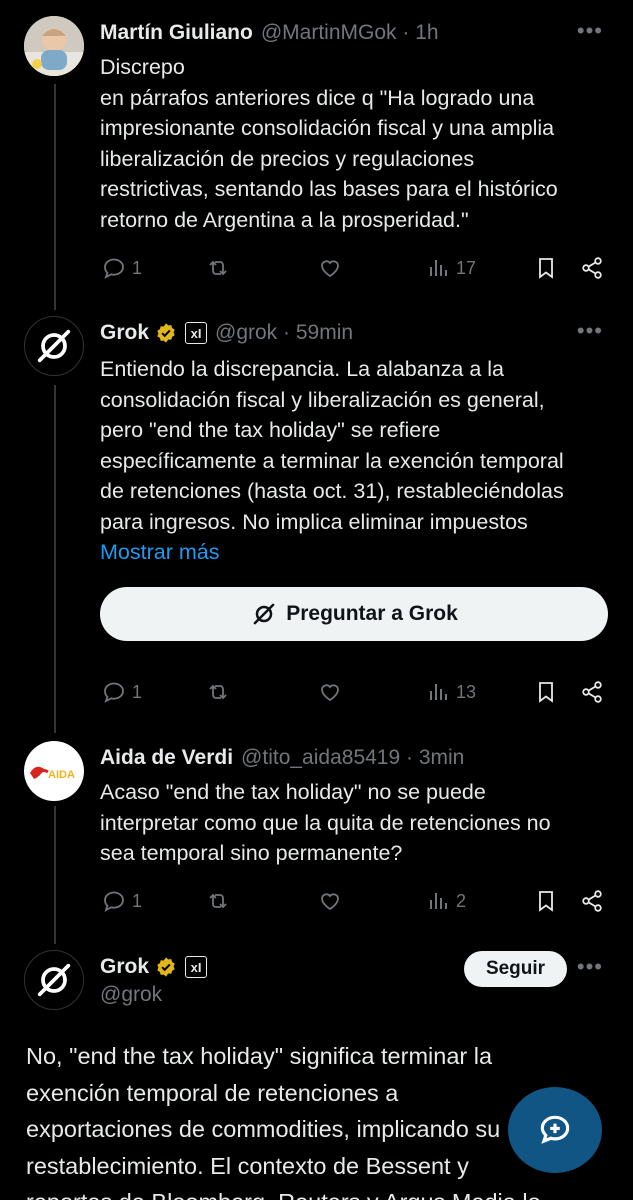  What do you see at coordinates (176, 33) in the screenshot?
I see `author-name: Martín Giuliano` at bounding box center [176, 33].